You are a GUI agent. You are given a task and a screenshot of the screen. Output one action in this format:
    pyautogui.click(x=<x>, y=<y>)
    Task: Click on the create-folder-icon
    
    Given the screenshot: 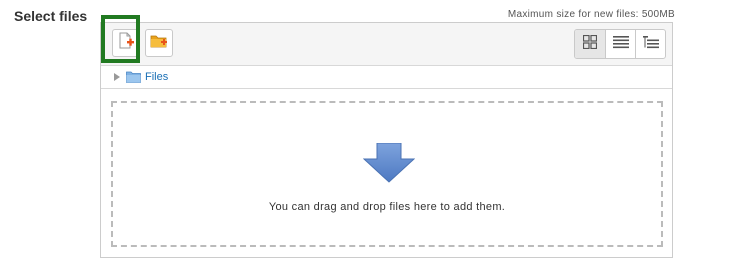 What is the action you would take?
    pyautogui.click(x=159, y=43)
    